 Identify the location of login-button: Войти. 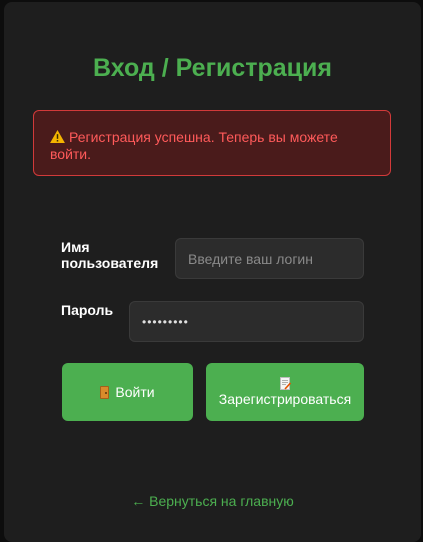
(127, 392).